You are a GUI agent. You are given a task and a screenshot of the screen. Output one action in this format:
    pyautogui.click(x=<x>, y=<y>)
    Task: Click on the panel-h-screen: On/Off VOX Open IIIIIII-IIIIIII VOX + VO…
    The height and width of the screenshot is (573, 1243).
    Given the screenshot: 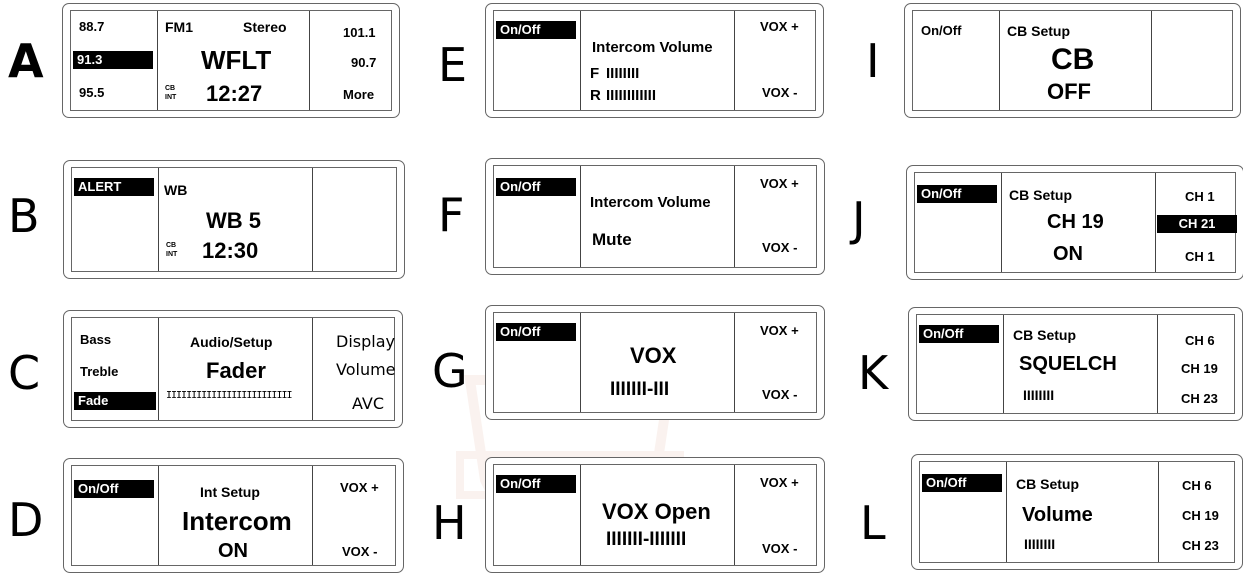 What is the action you would take?
    pyautogui.click(x=655, y=515)
    